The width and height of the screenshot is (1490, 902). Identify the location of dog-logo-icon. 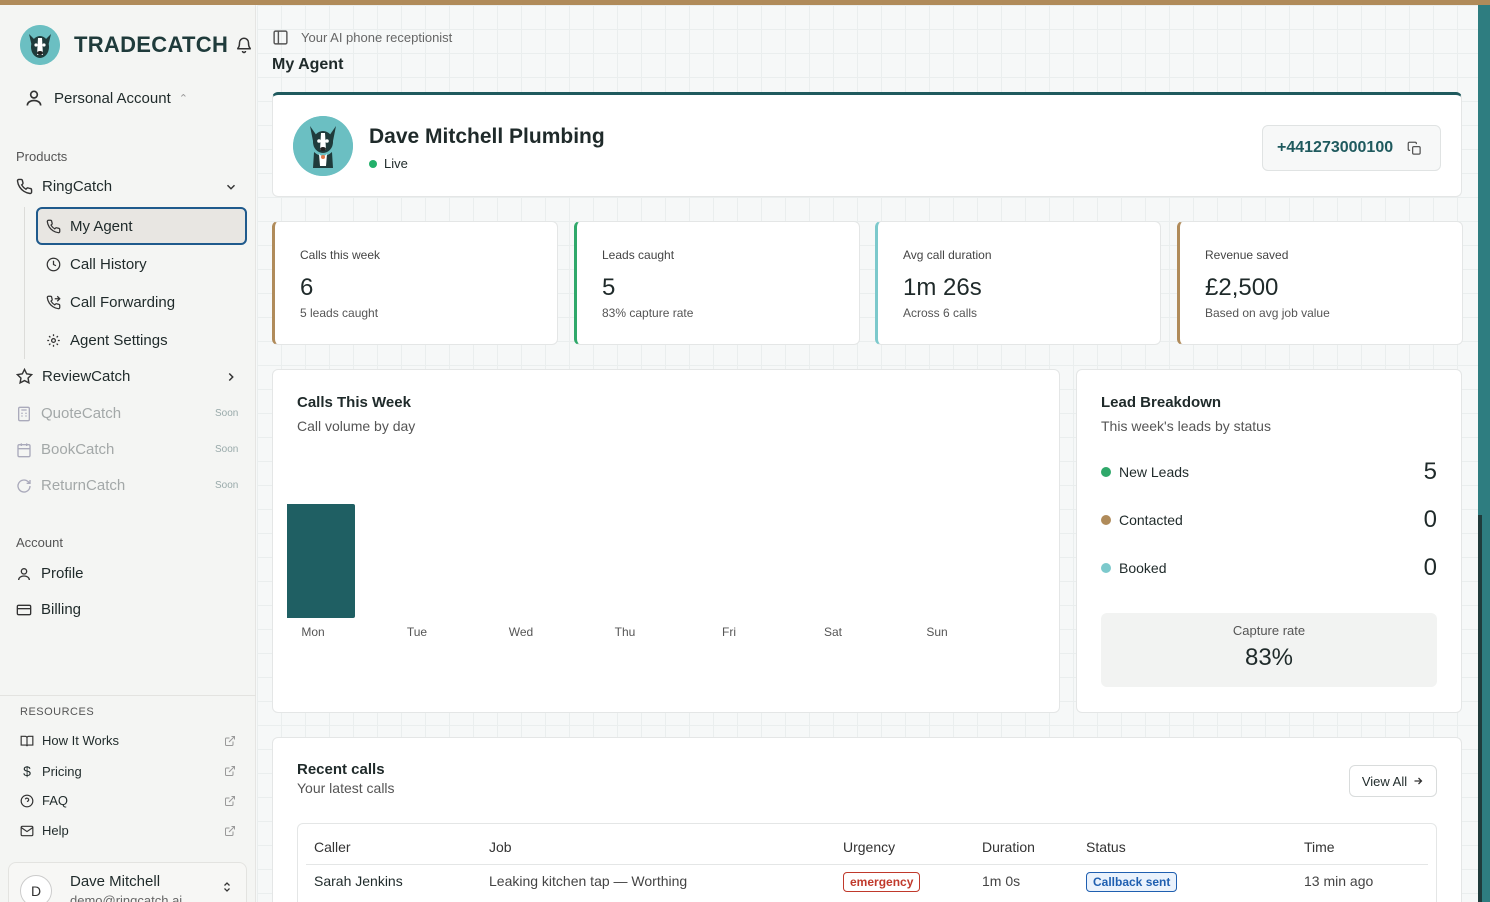
(40, 45).